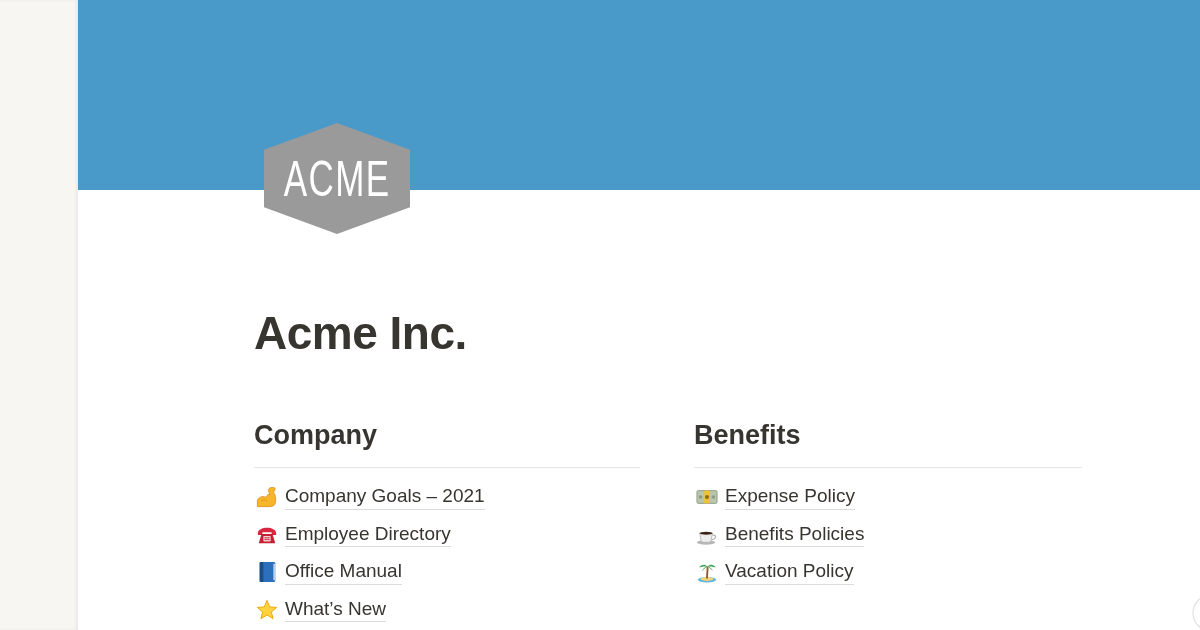  Describe the element at coordinates (747, 436) in the screenshot. I see `section-heading: Benefits` at that location.